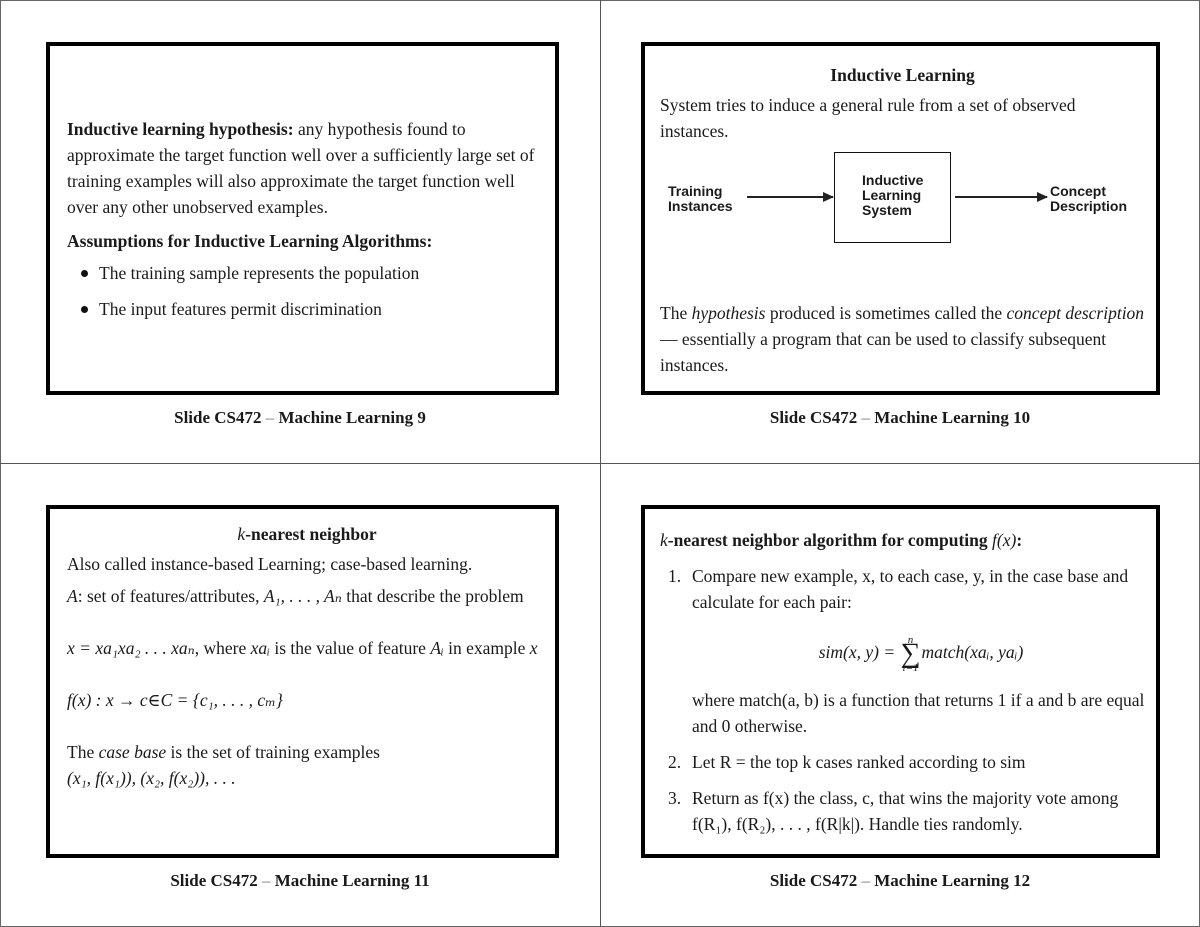 Image resolution: width=1200 pixels, height=927 pixels. What do you see at coordinates (72, 596) in the screenshot?
I see `math-var: A` at bounding box center [72, 596].